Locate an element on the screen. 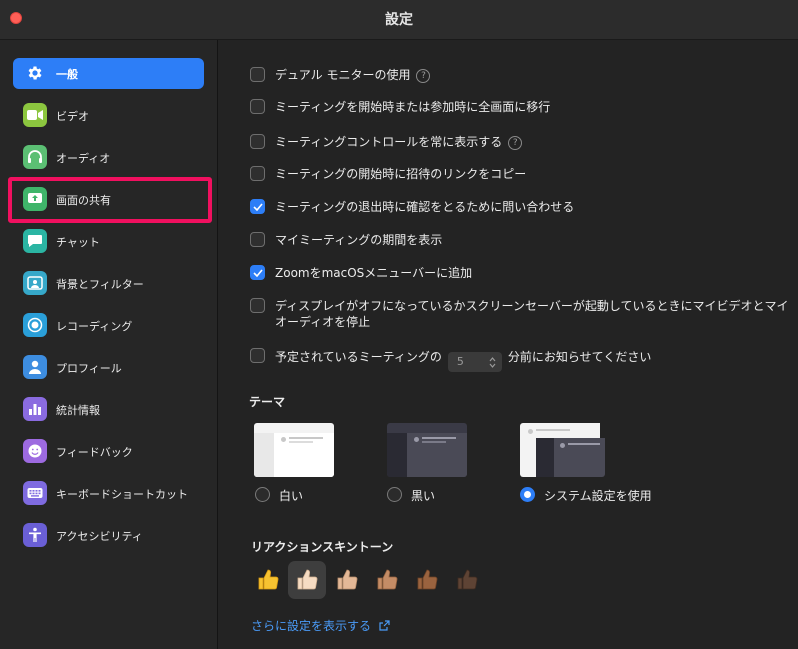 Image resolution: width=798 pixels, height=649 pixels. sidebar-item-profile: プロフィール is located at coordinates (108, 367).